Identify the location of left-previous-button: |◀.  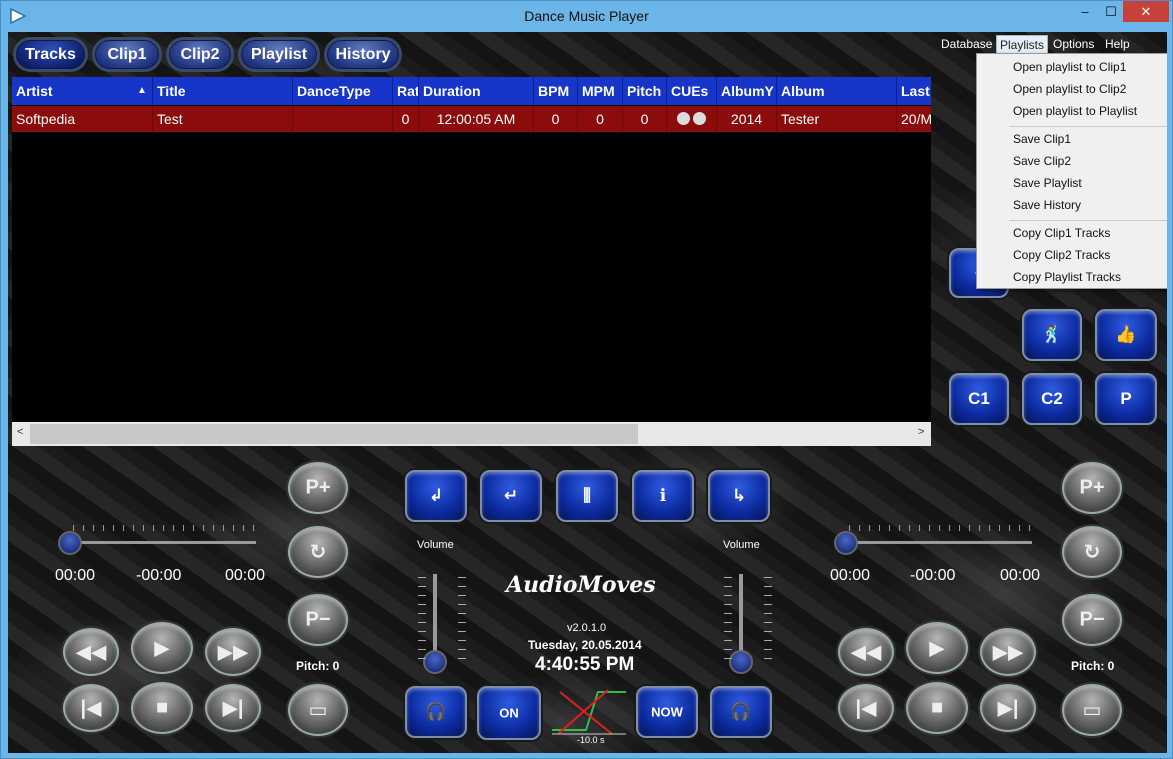
(91, 708).